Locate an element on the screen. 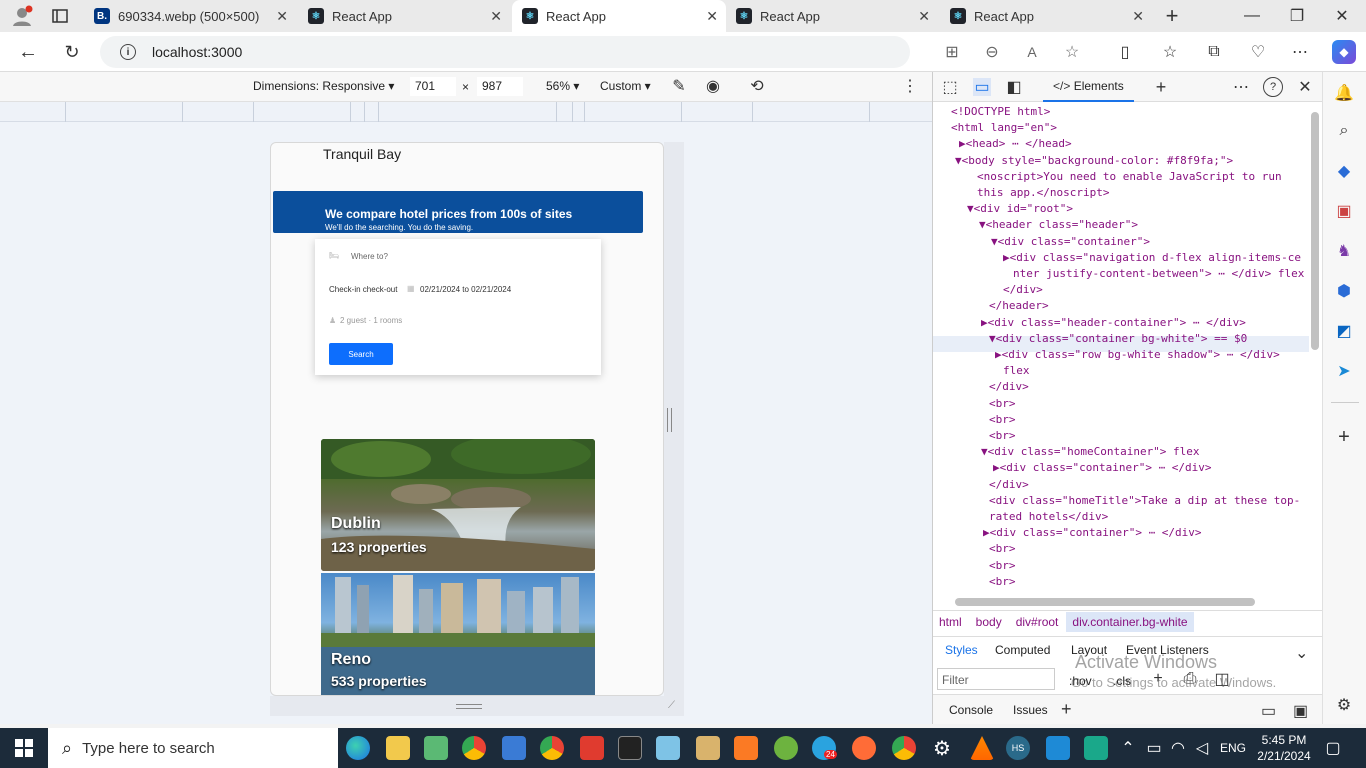 Image resolution: width=1366 pixels, height=768 pixels. profile-avatar-icon is located at coordinates (22, 16).